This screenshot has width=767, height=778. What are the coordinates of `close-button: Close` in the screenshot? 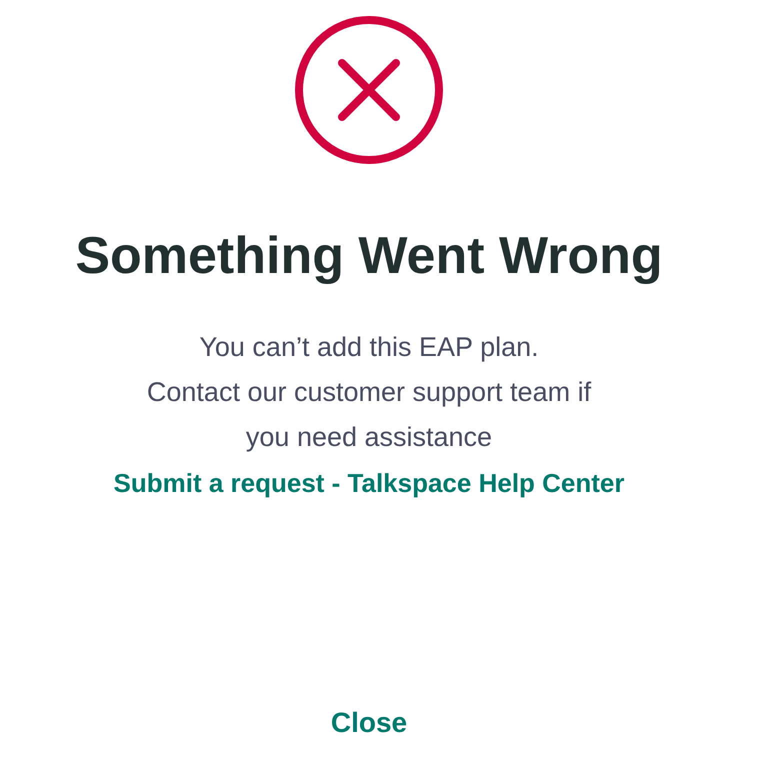 It's located at (369, 723).